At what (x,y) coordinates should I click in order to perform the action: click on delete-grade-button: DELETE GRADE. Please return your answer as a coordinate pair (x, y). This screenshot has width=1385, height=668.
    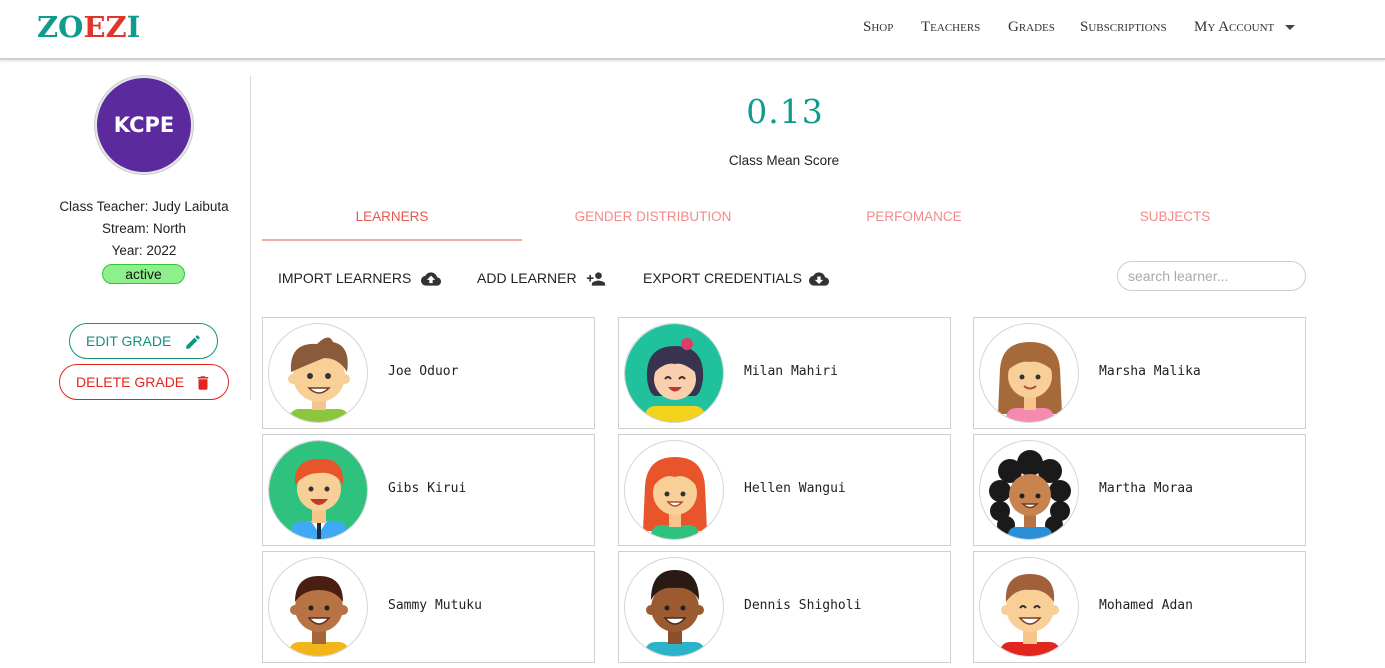
    Looking at the image, I should click on (144, 382).